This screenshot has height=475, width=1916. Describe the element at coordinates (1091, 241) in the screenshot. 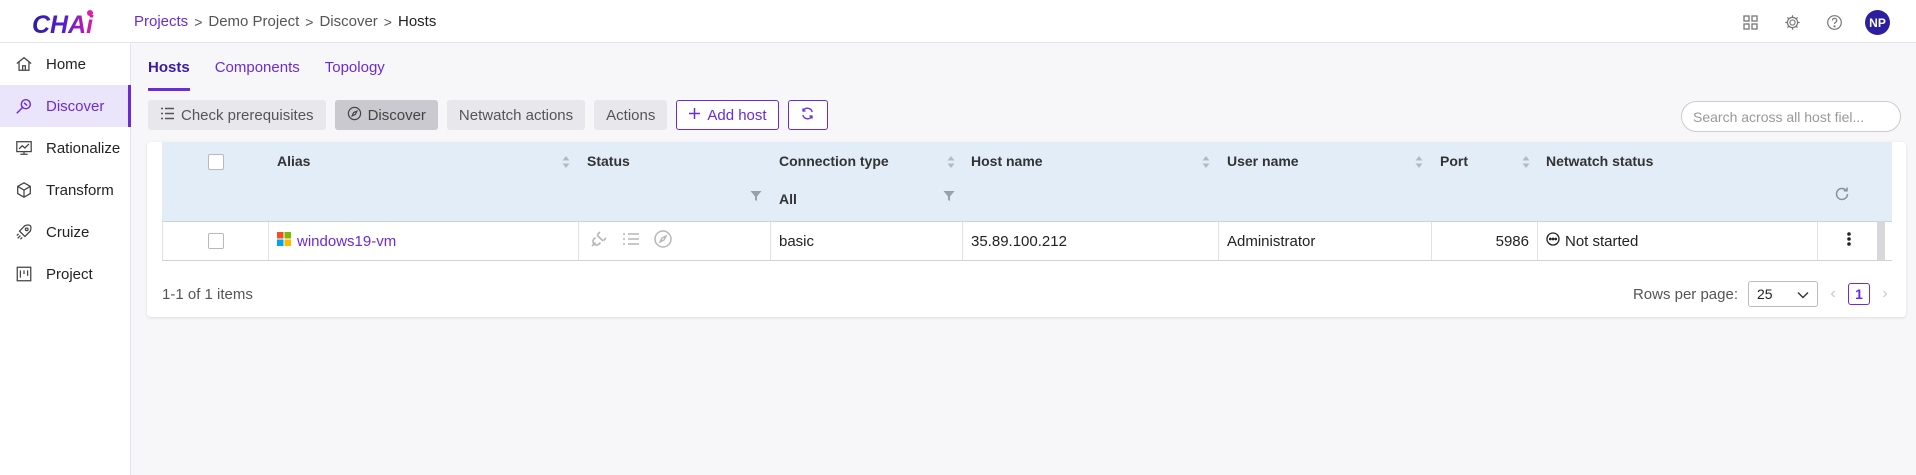

I see `host-name-cell: 35.89.100.212` at that location.